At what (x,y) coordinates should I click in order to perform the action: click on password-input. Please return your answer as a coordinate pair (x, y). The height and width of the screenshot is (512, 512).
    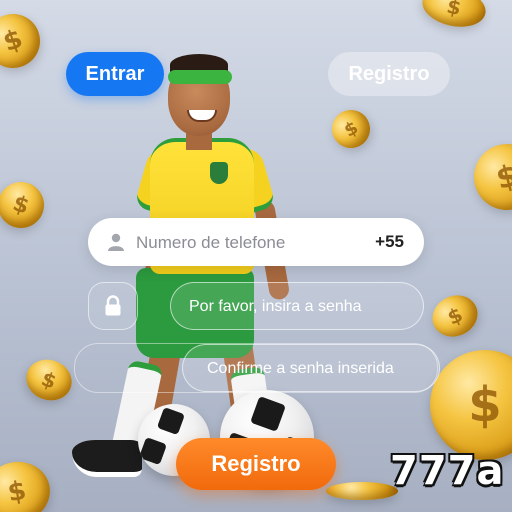
    Looking at the image, I should click on (299, 307).